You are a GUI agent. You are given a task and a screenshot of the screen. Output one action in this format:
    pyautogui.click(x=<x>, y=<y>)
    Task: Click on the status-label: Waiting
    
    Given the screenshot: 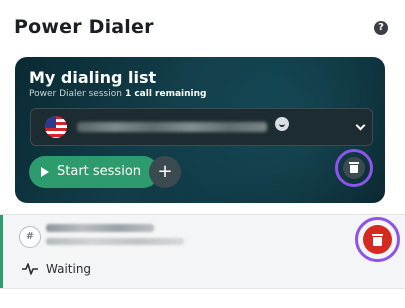 What is the action you would take?
    pyautogui.click(x=69, y=269)
    